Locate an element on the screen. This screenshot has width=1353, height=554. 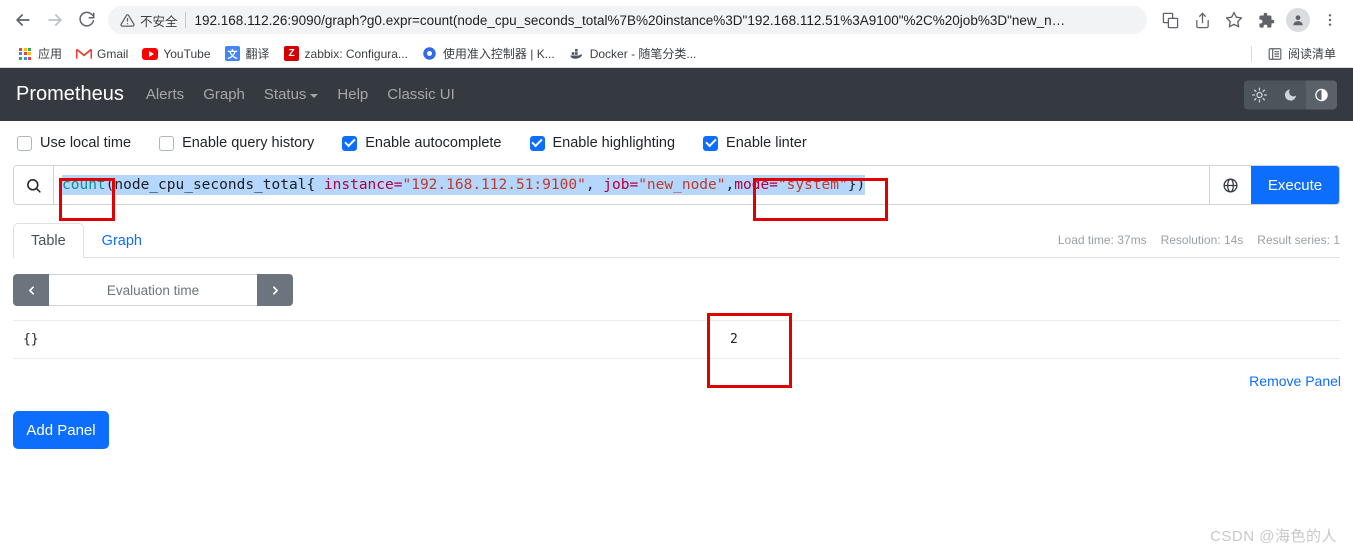
reading-list-label: 阅读清单 is located at coordinates (1311, 54).